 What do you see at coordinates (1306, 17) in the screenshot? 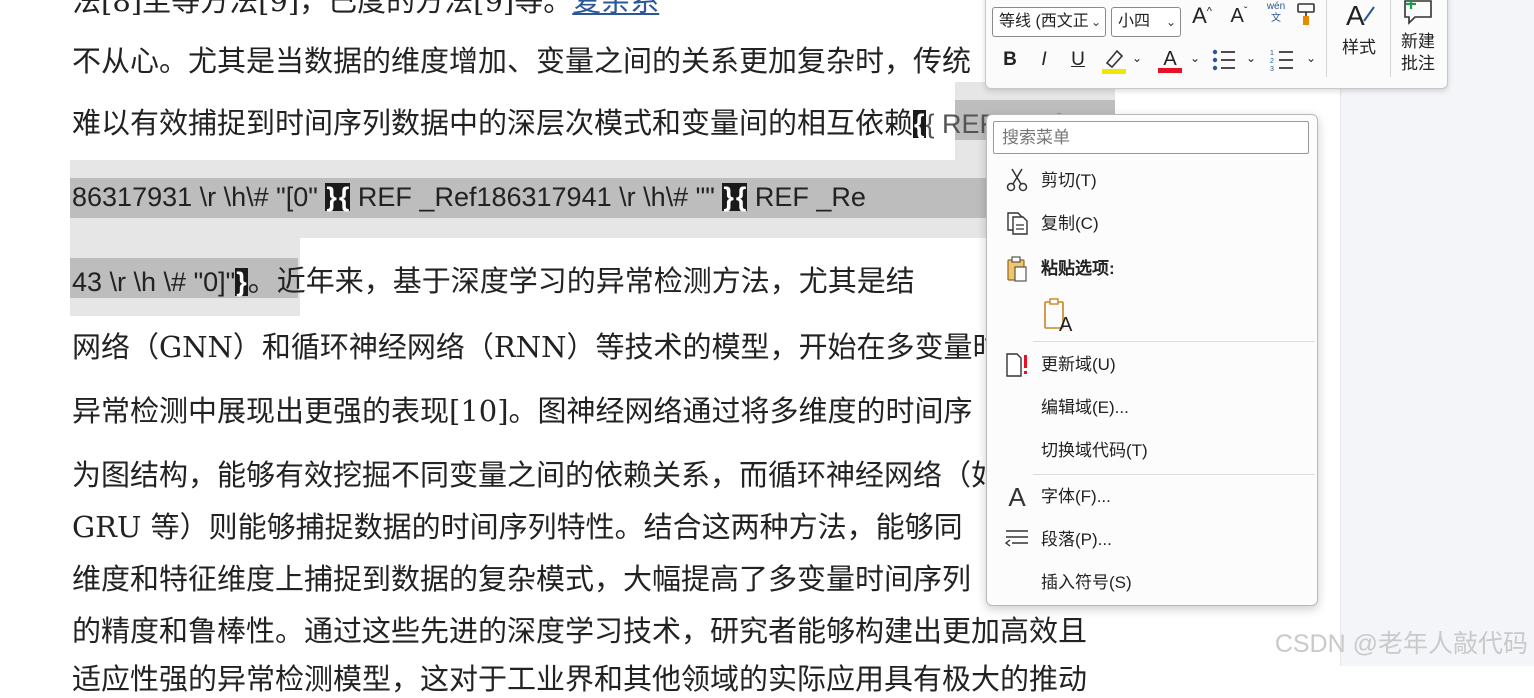
I see `format-painter-icon` at bounding box center [1306, 17].